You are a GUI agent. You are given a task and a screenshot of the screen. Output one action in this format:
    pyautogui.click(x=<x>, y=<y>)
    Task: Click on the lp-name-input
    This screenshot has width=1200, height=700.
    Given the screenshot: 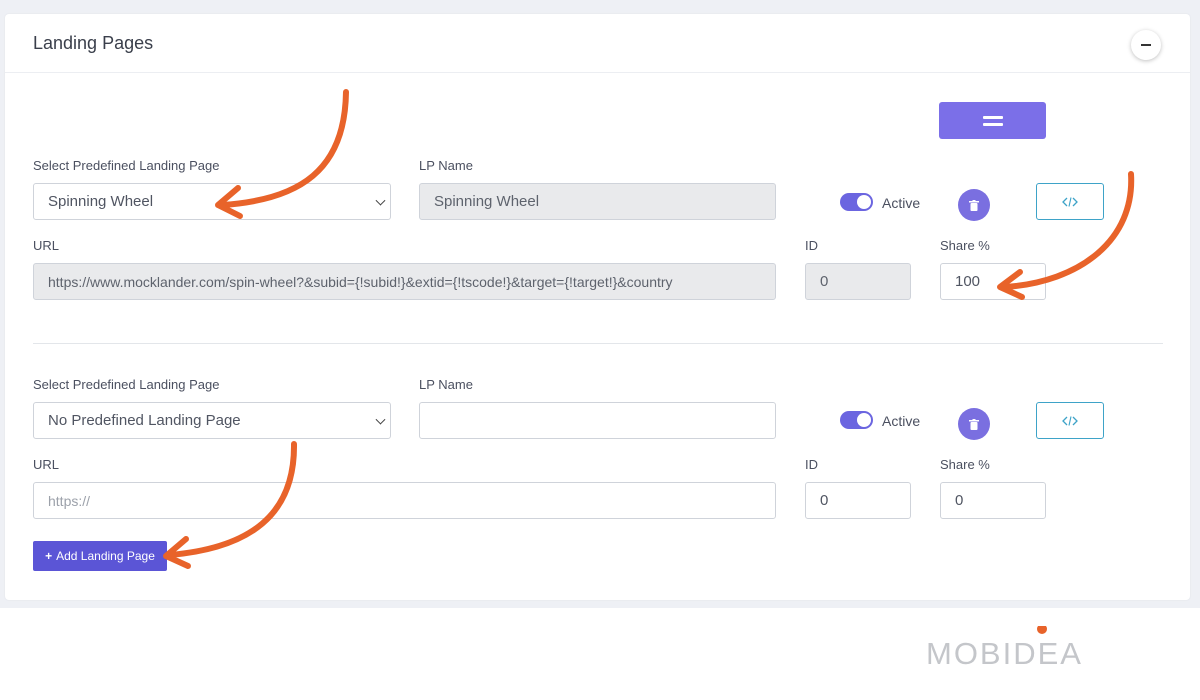 What is the action you would take?
    pyautogui.click(x=597, y=420)
    